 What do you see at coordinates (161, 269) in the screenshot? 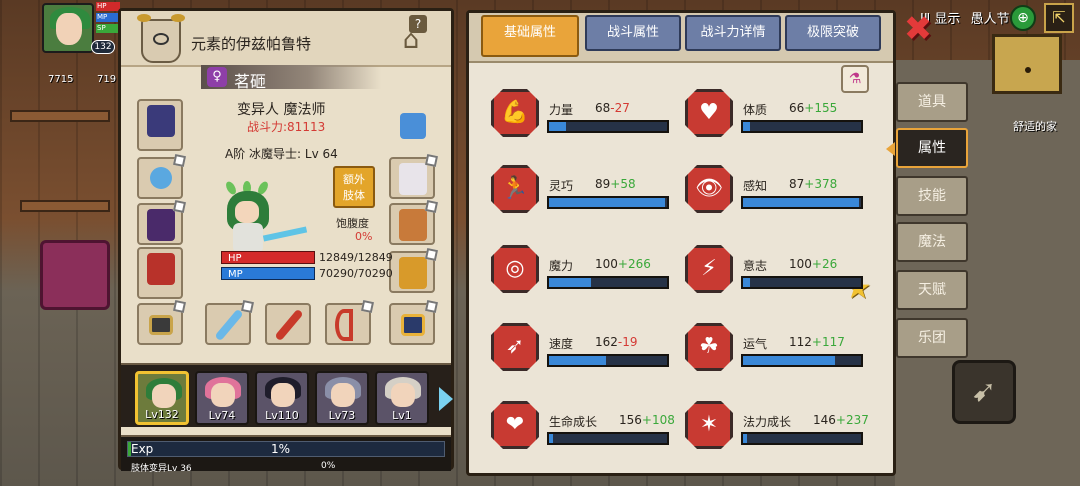
I see `robe-icon` at bounding box center [161, 269].